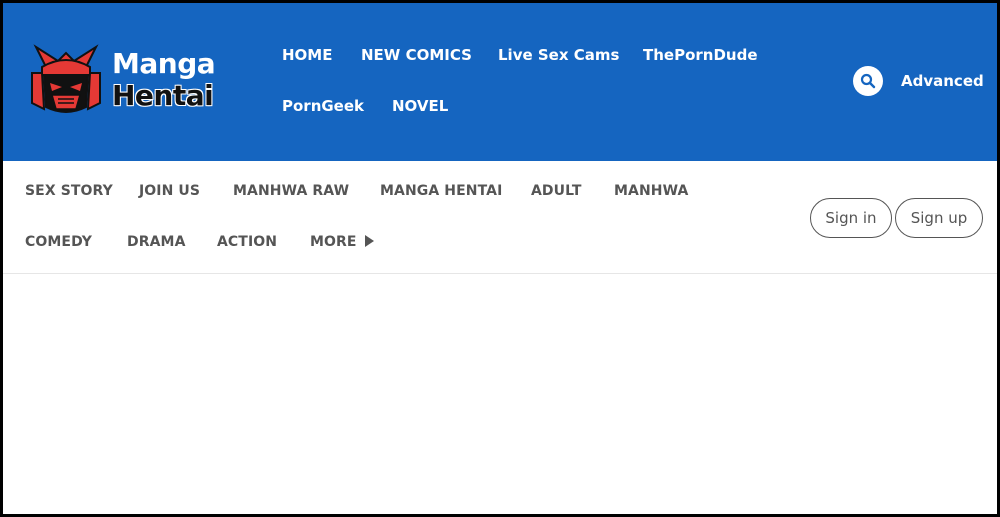 The height and width of the screenshot is (517, 1000). What do you see at coordinates (556, 191) in the screenshot?
I see `category-adult: ADULT` at bounding box center [556, 191].